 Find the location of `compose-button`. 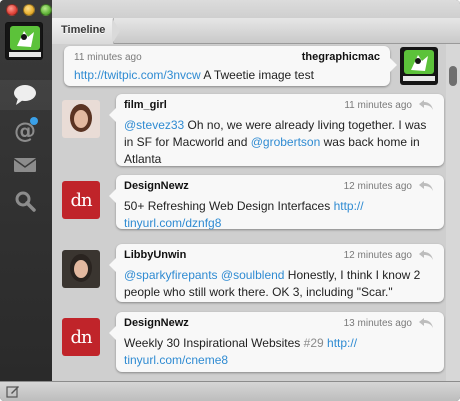

compose-button is located at coordinates (13, 391).